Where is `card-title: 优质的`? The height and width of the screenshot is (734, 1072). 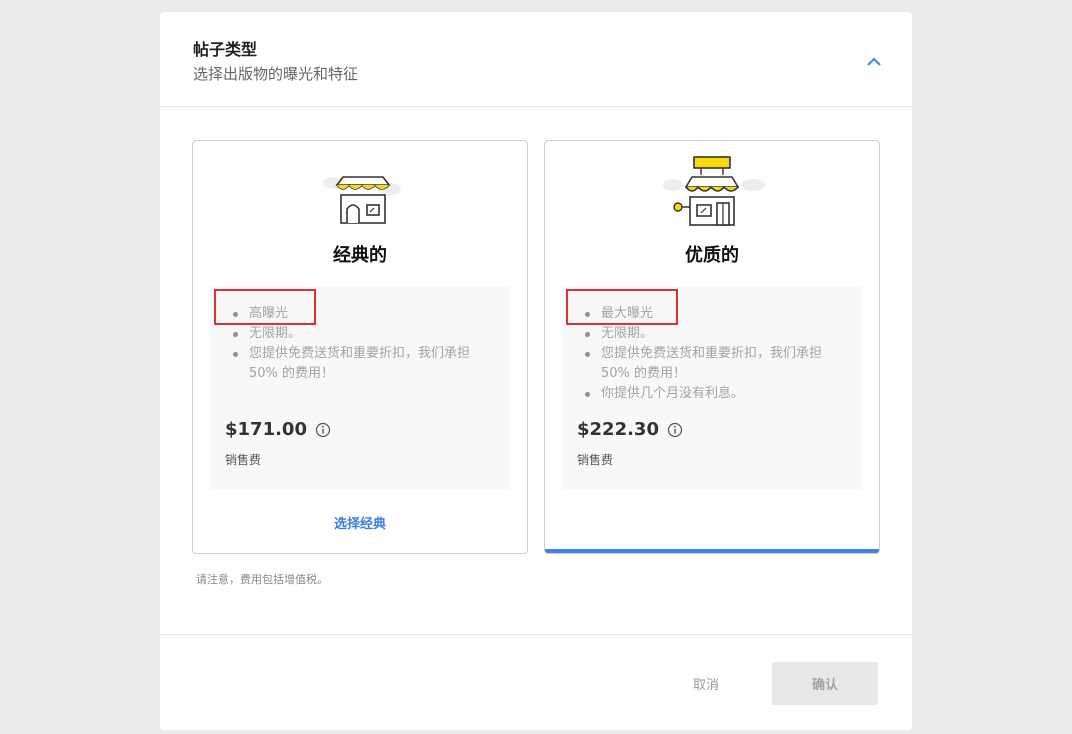
card-title: 优质的 is located at coordinates (712, 255).